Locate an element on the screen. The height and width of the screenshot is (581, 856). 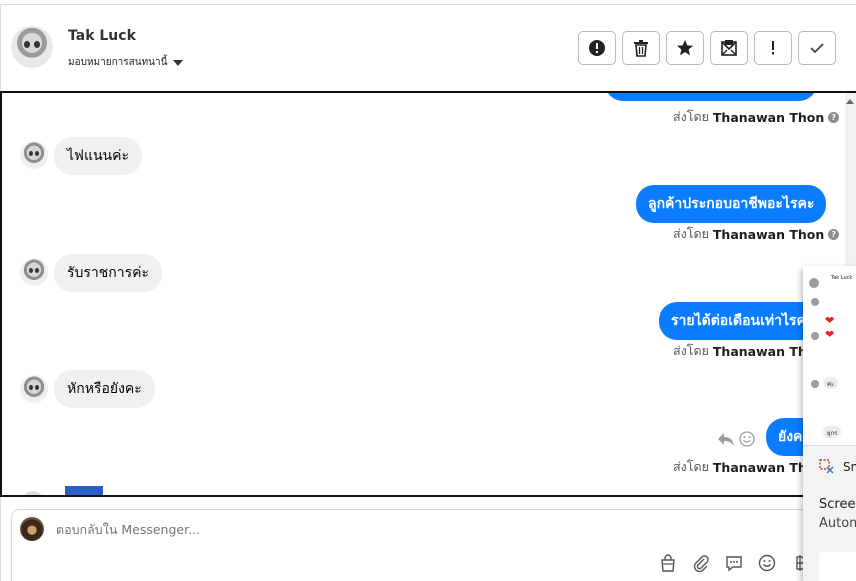
page-avatar is located at coordinates (32, 529).